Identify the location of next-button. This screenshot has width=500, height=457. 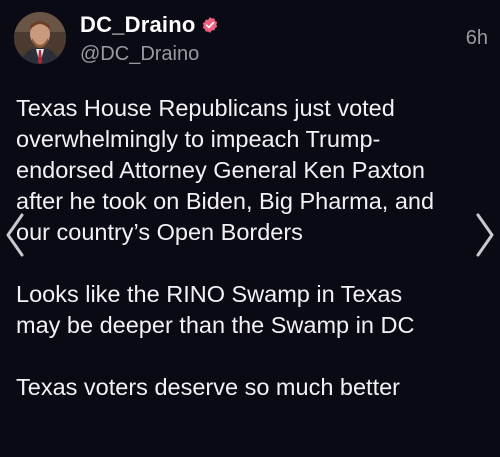
(485, 235).